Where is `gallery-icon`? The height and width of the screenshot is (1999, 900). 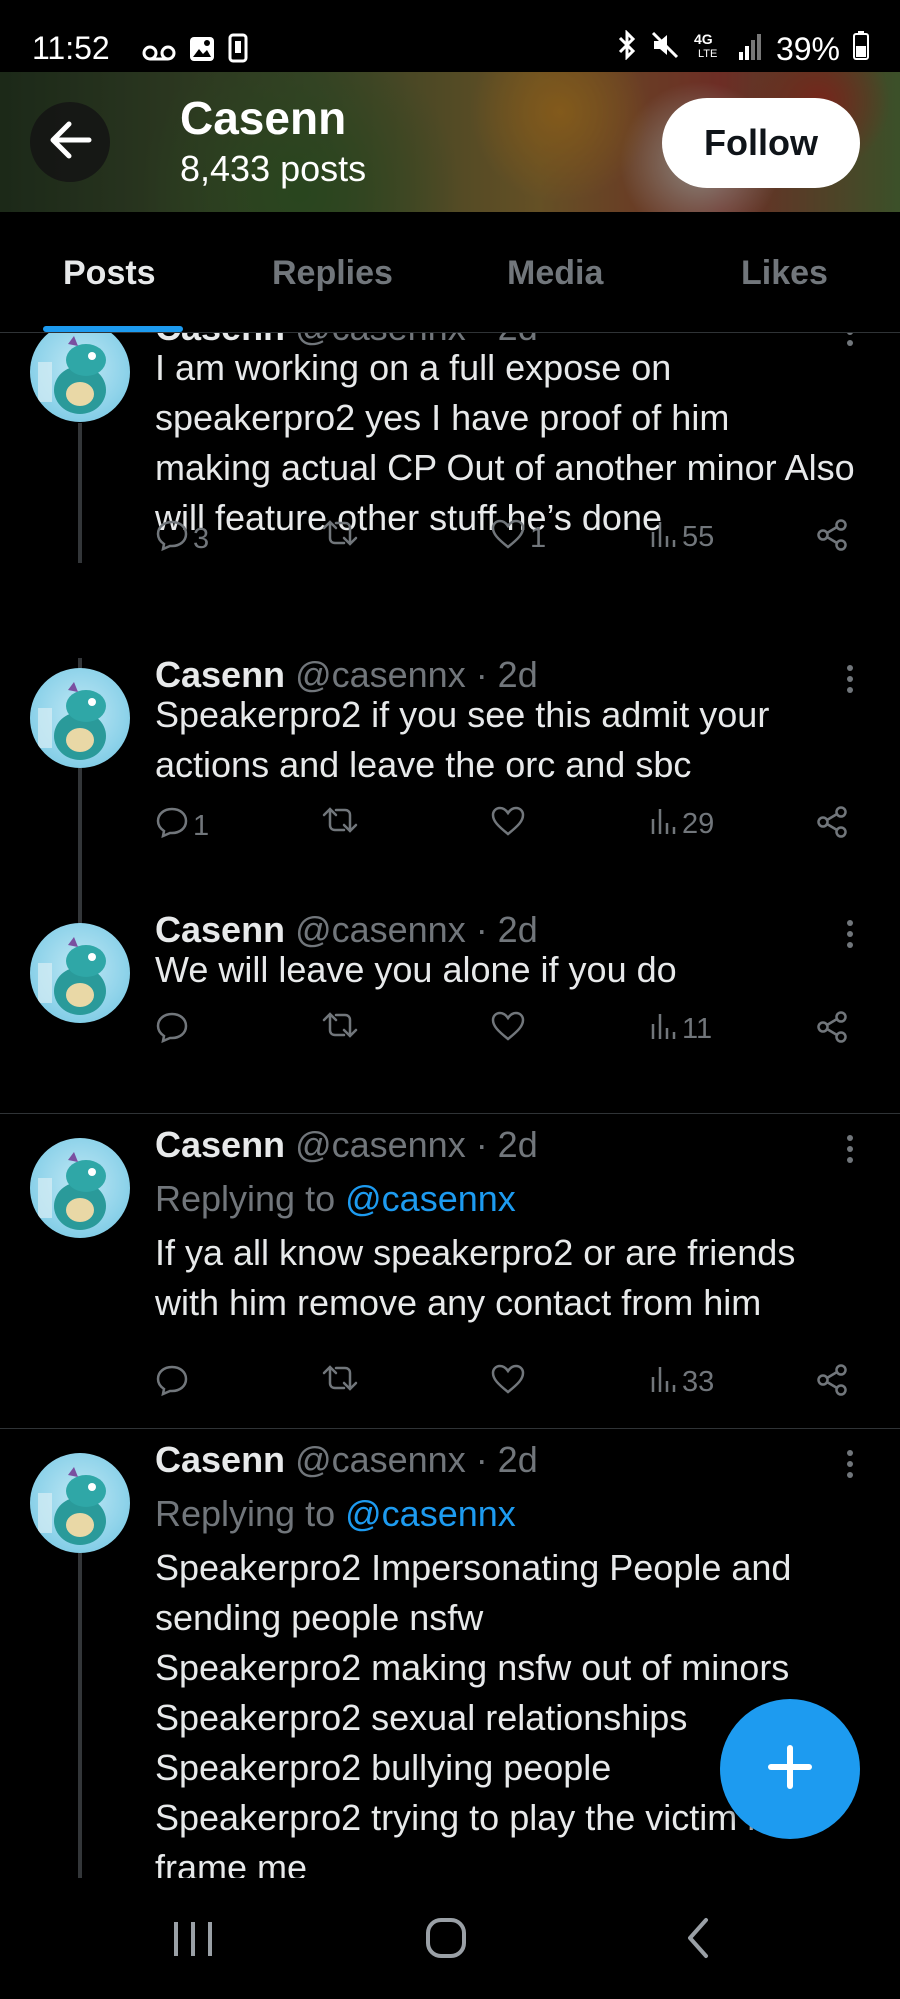 gallery-icon is located at coordinates (202, 52).